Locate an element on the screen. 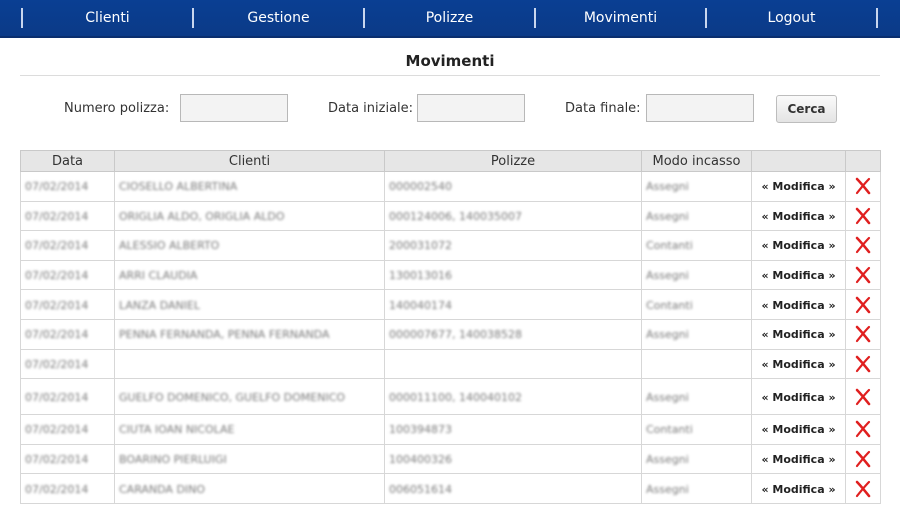  column-header-data: Data is located at coordinates (67, 161).